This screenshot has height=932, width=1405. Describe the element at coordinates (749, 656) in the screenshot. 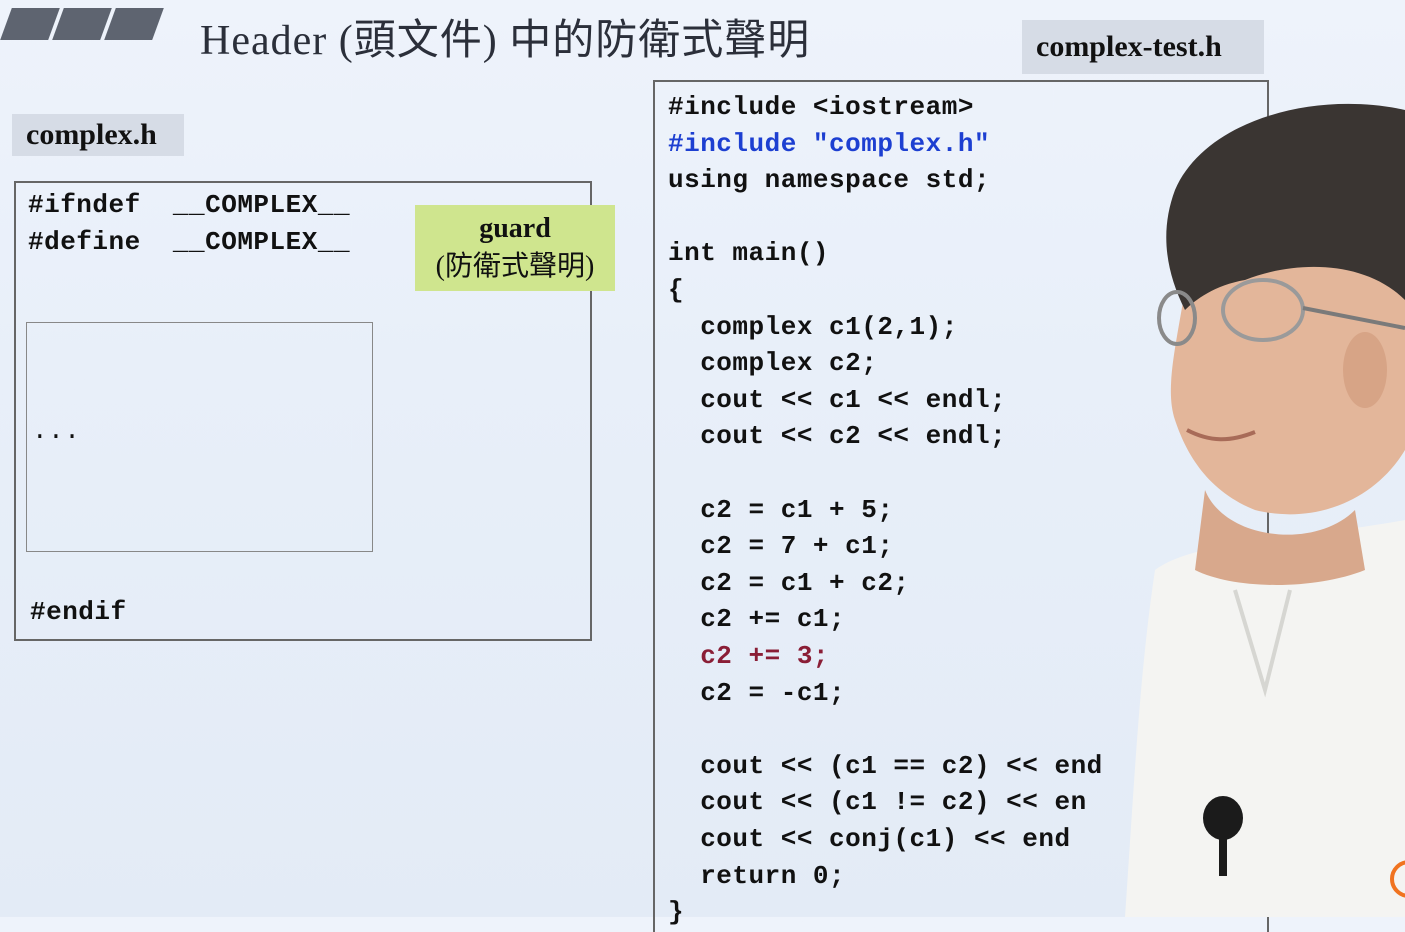

I see `code-line: c2 += 3;` at that location.